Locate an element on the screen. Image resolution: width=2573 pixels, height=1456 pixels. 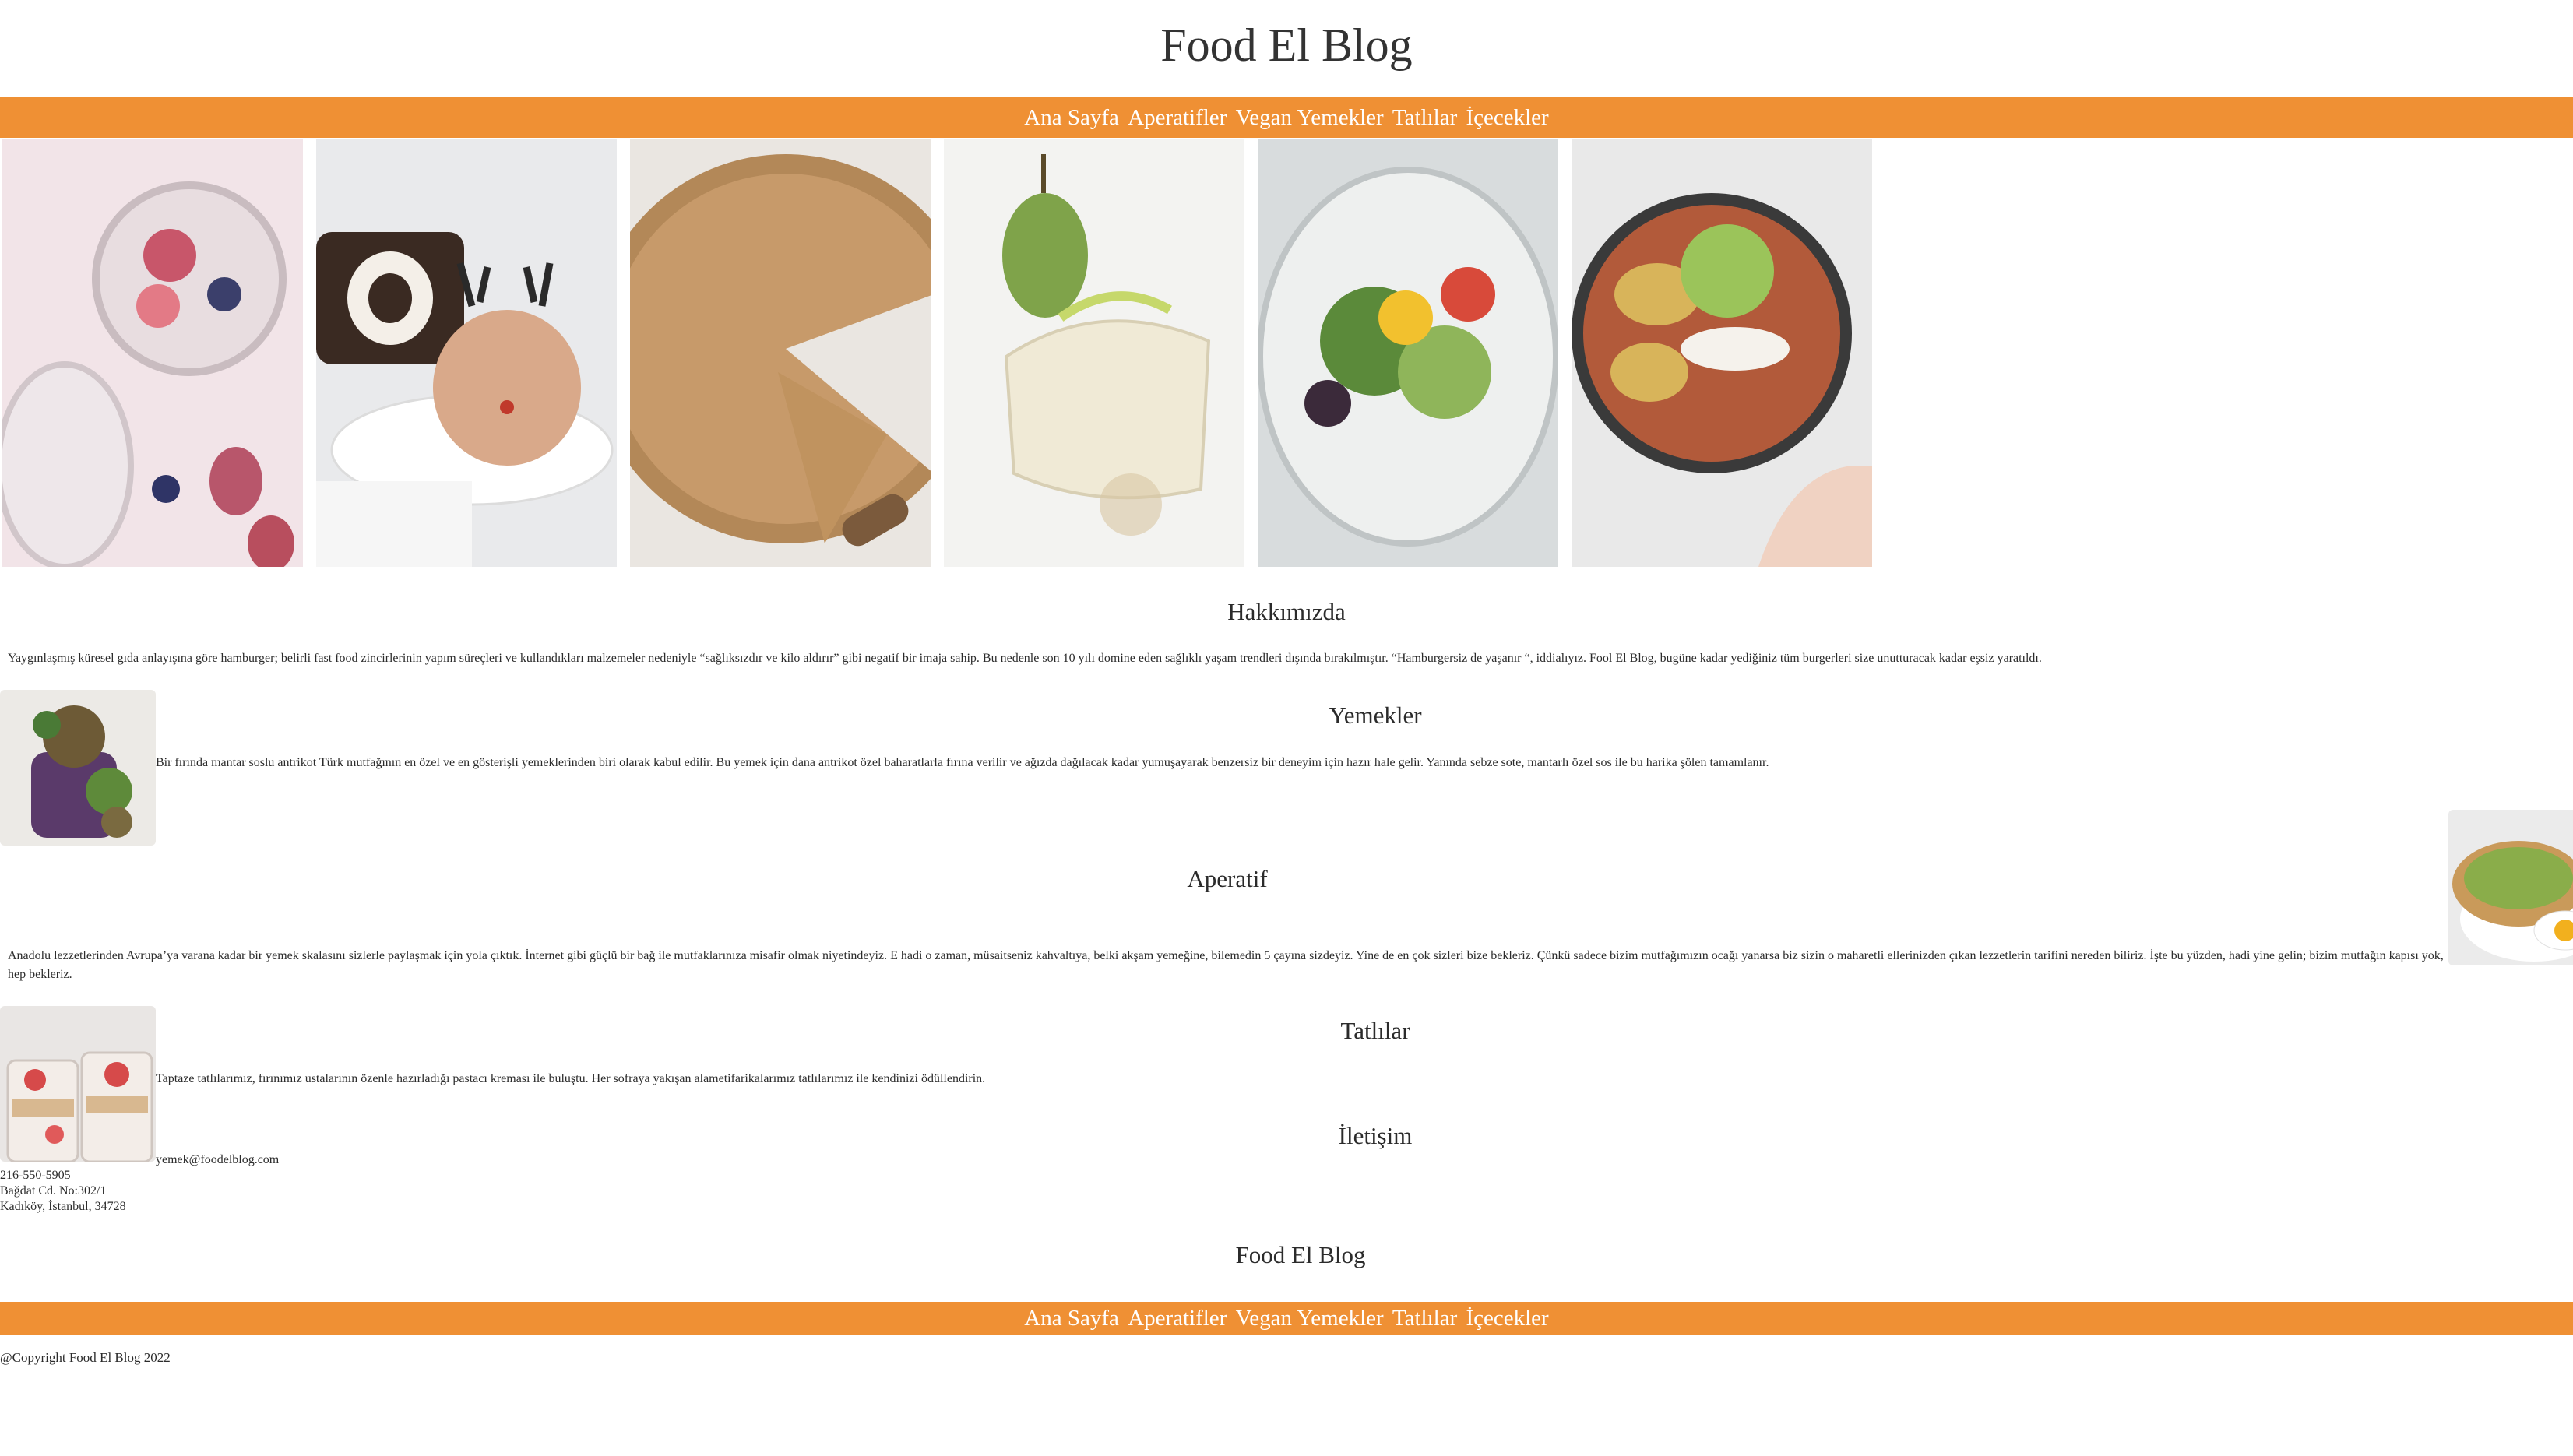
about-heading: Hakkımızda is located at coordinates (1286, 611).